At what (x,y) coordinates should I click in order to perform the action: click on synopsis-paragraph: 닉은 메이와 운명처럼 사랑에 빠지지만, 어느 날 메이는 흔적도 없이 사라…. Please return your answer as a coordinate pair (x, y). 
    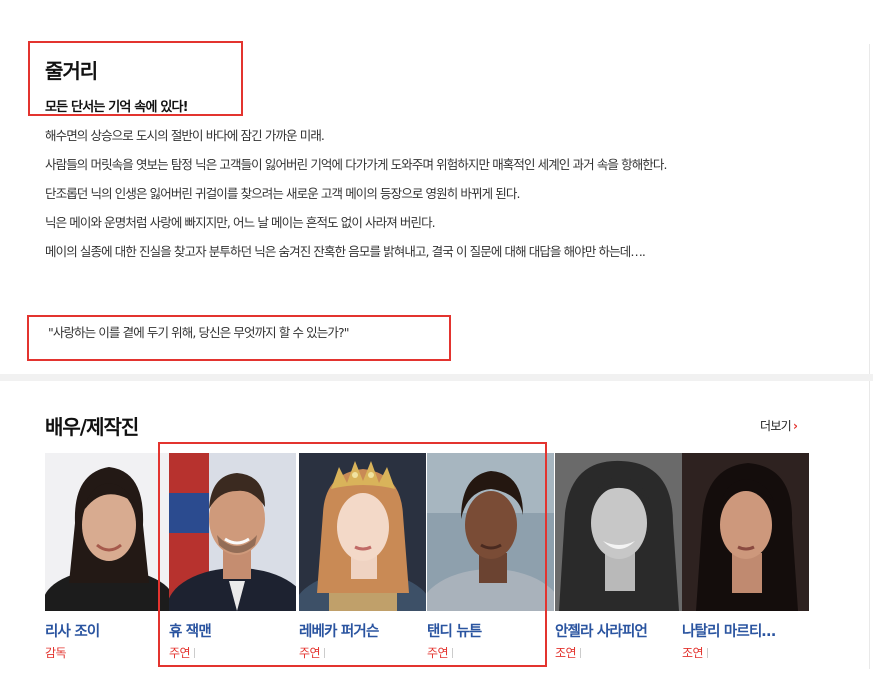
    Looking at the image, I should click on (240, 222).